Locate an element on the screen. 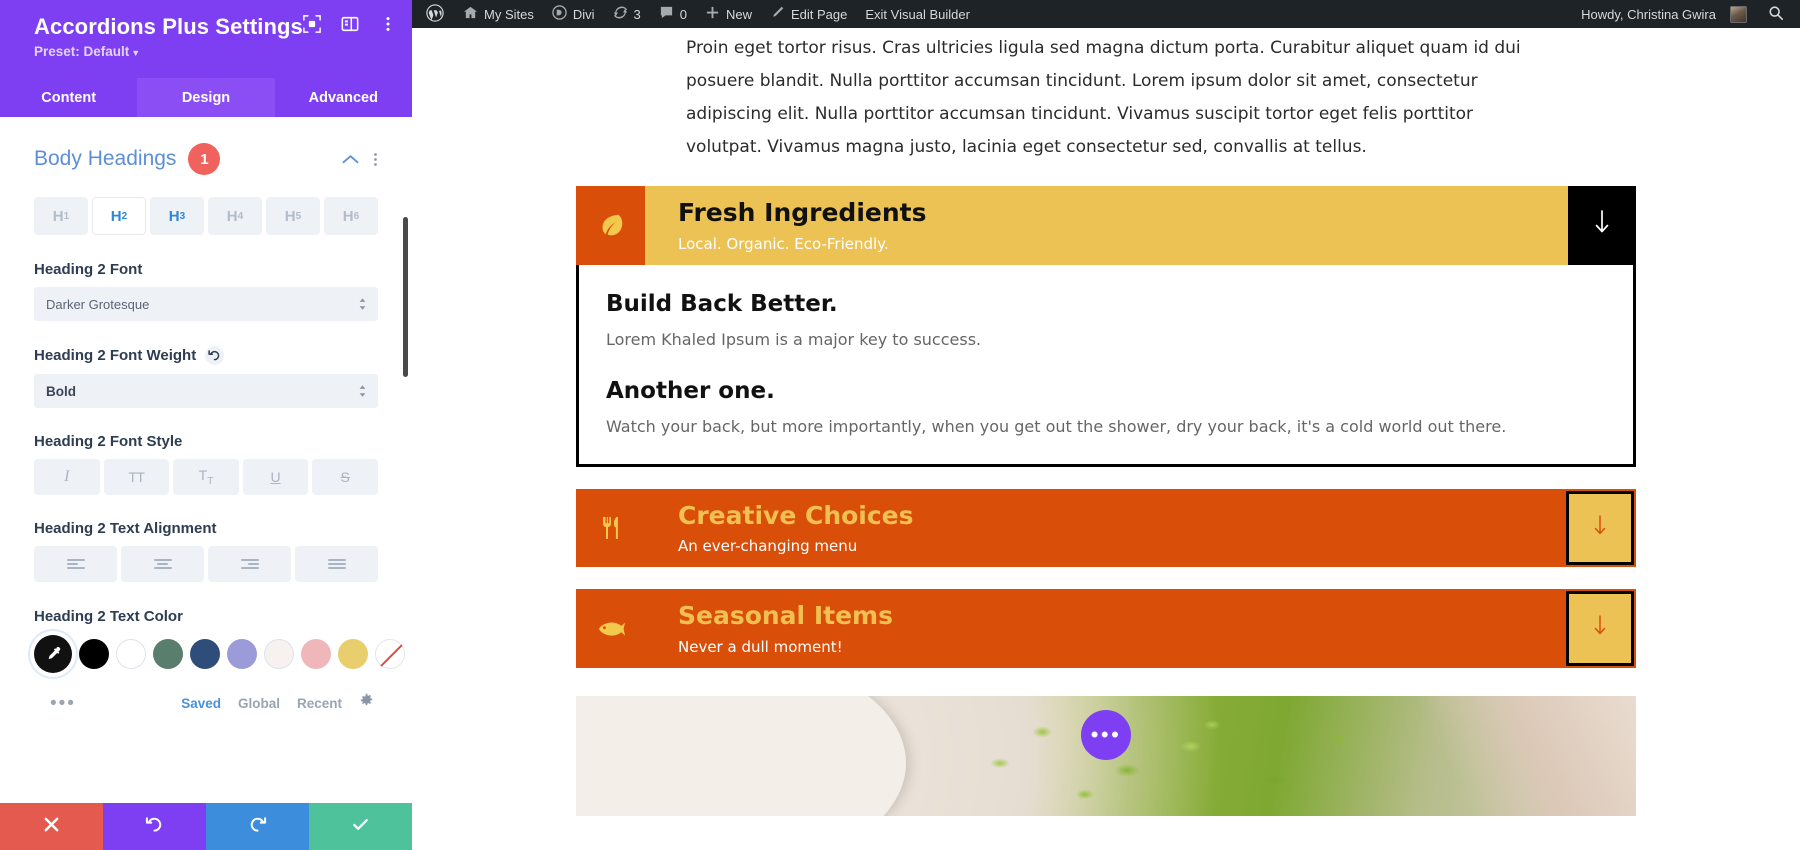 The height and width of the screenshot is (850, 1800). heading-font-select: Darker Grotesque is located at coordinates (206, 304).